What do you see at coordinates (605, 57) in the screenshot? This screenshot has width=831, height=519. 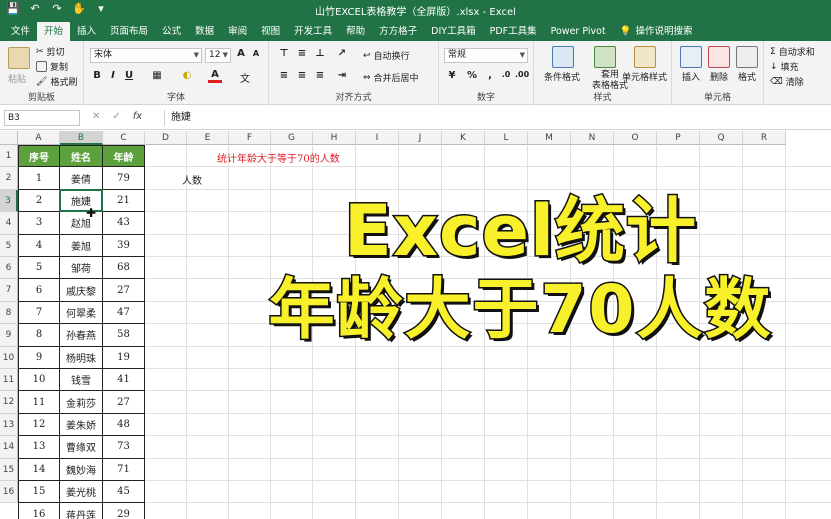 I see `format-as-table-icon` at bounding box center [605, 57].